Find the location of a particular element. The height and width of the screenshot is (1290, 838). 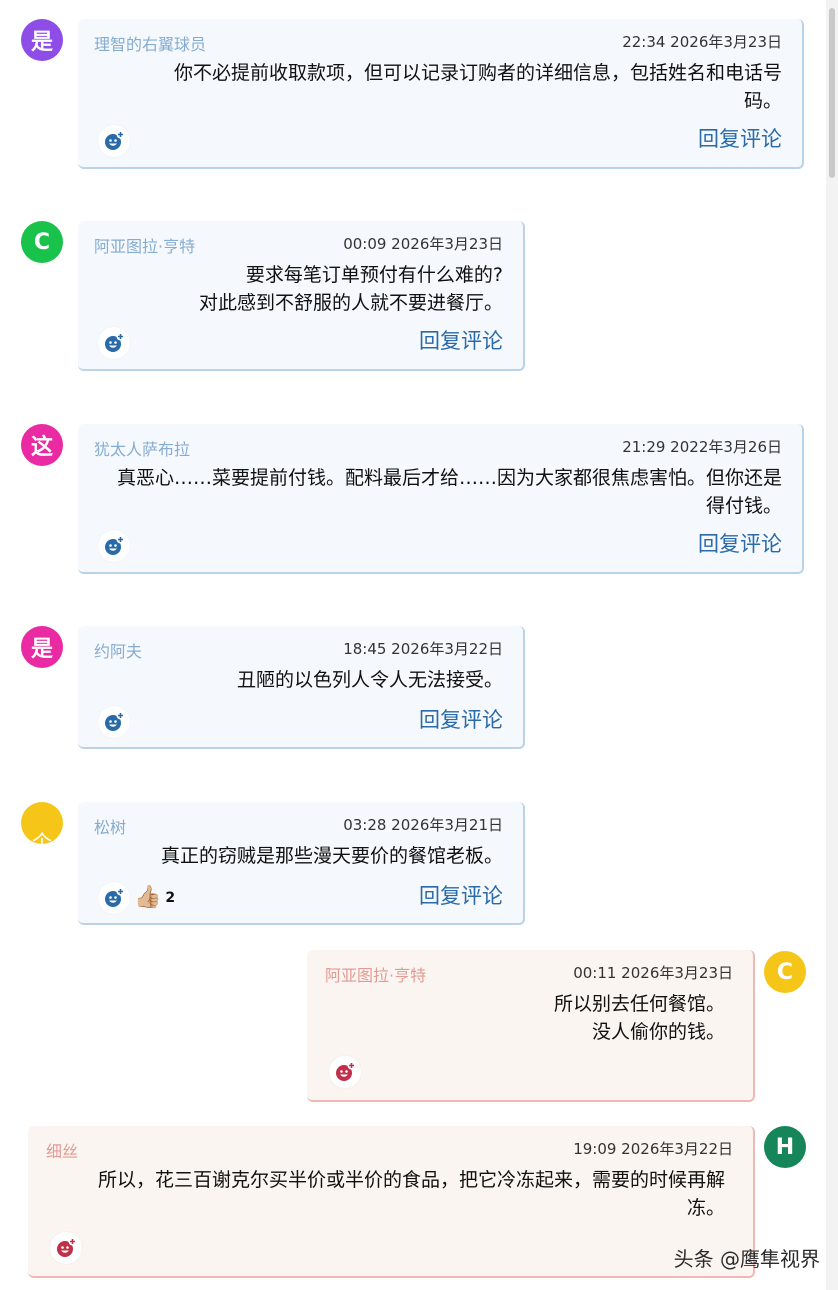

comment-timestamp: 03:28 2026年3月21日 is located at coordinates (423, 825).